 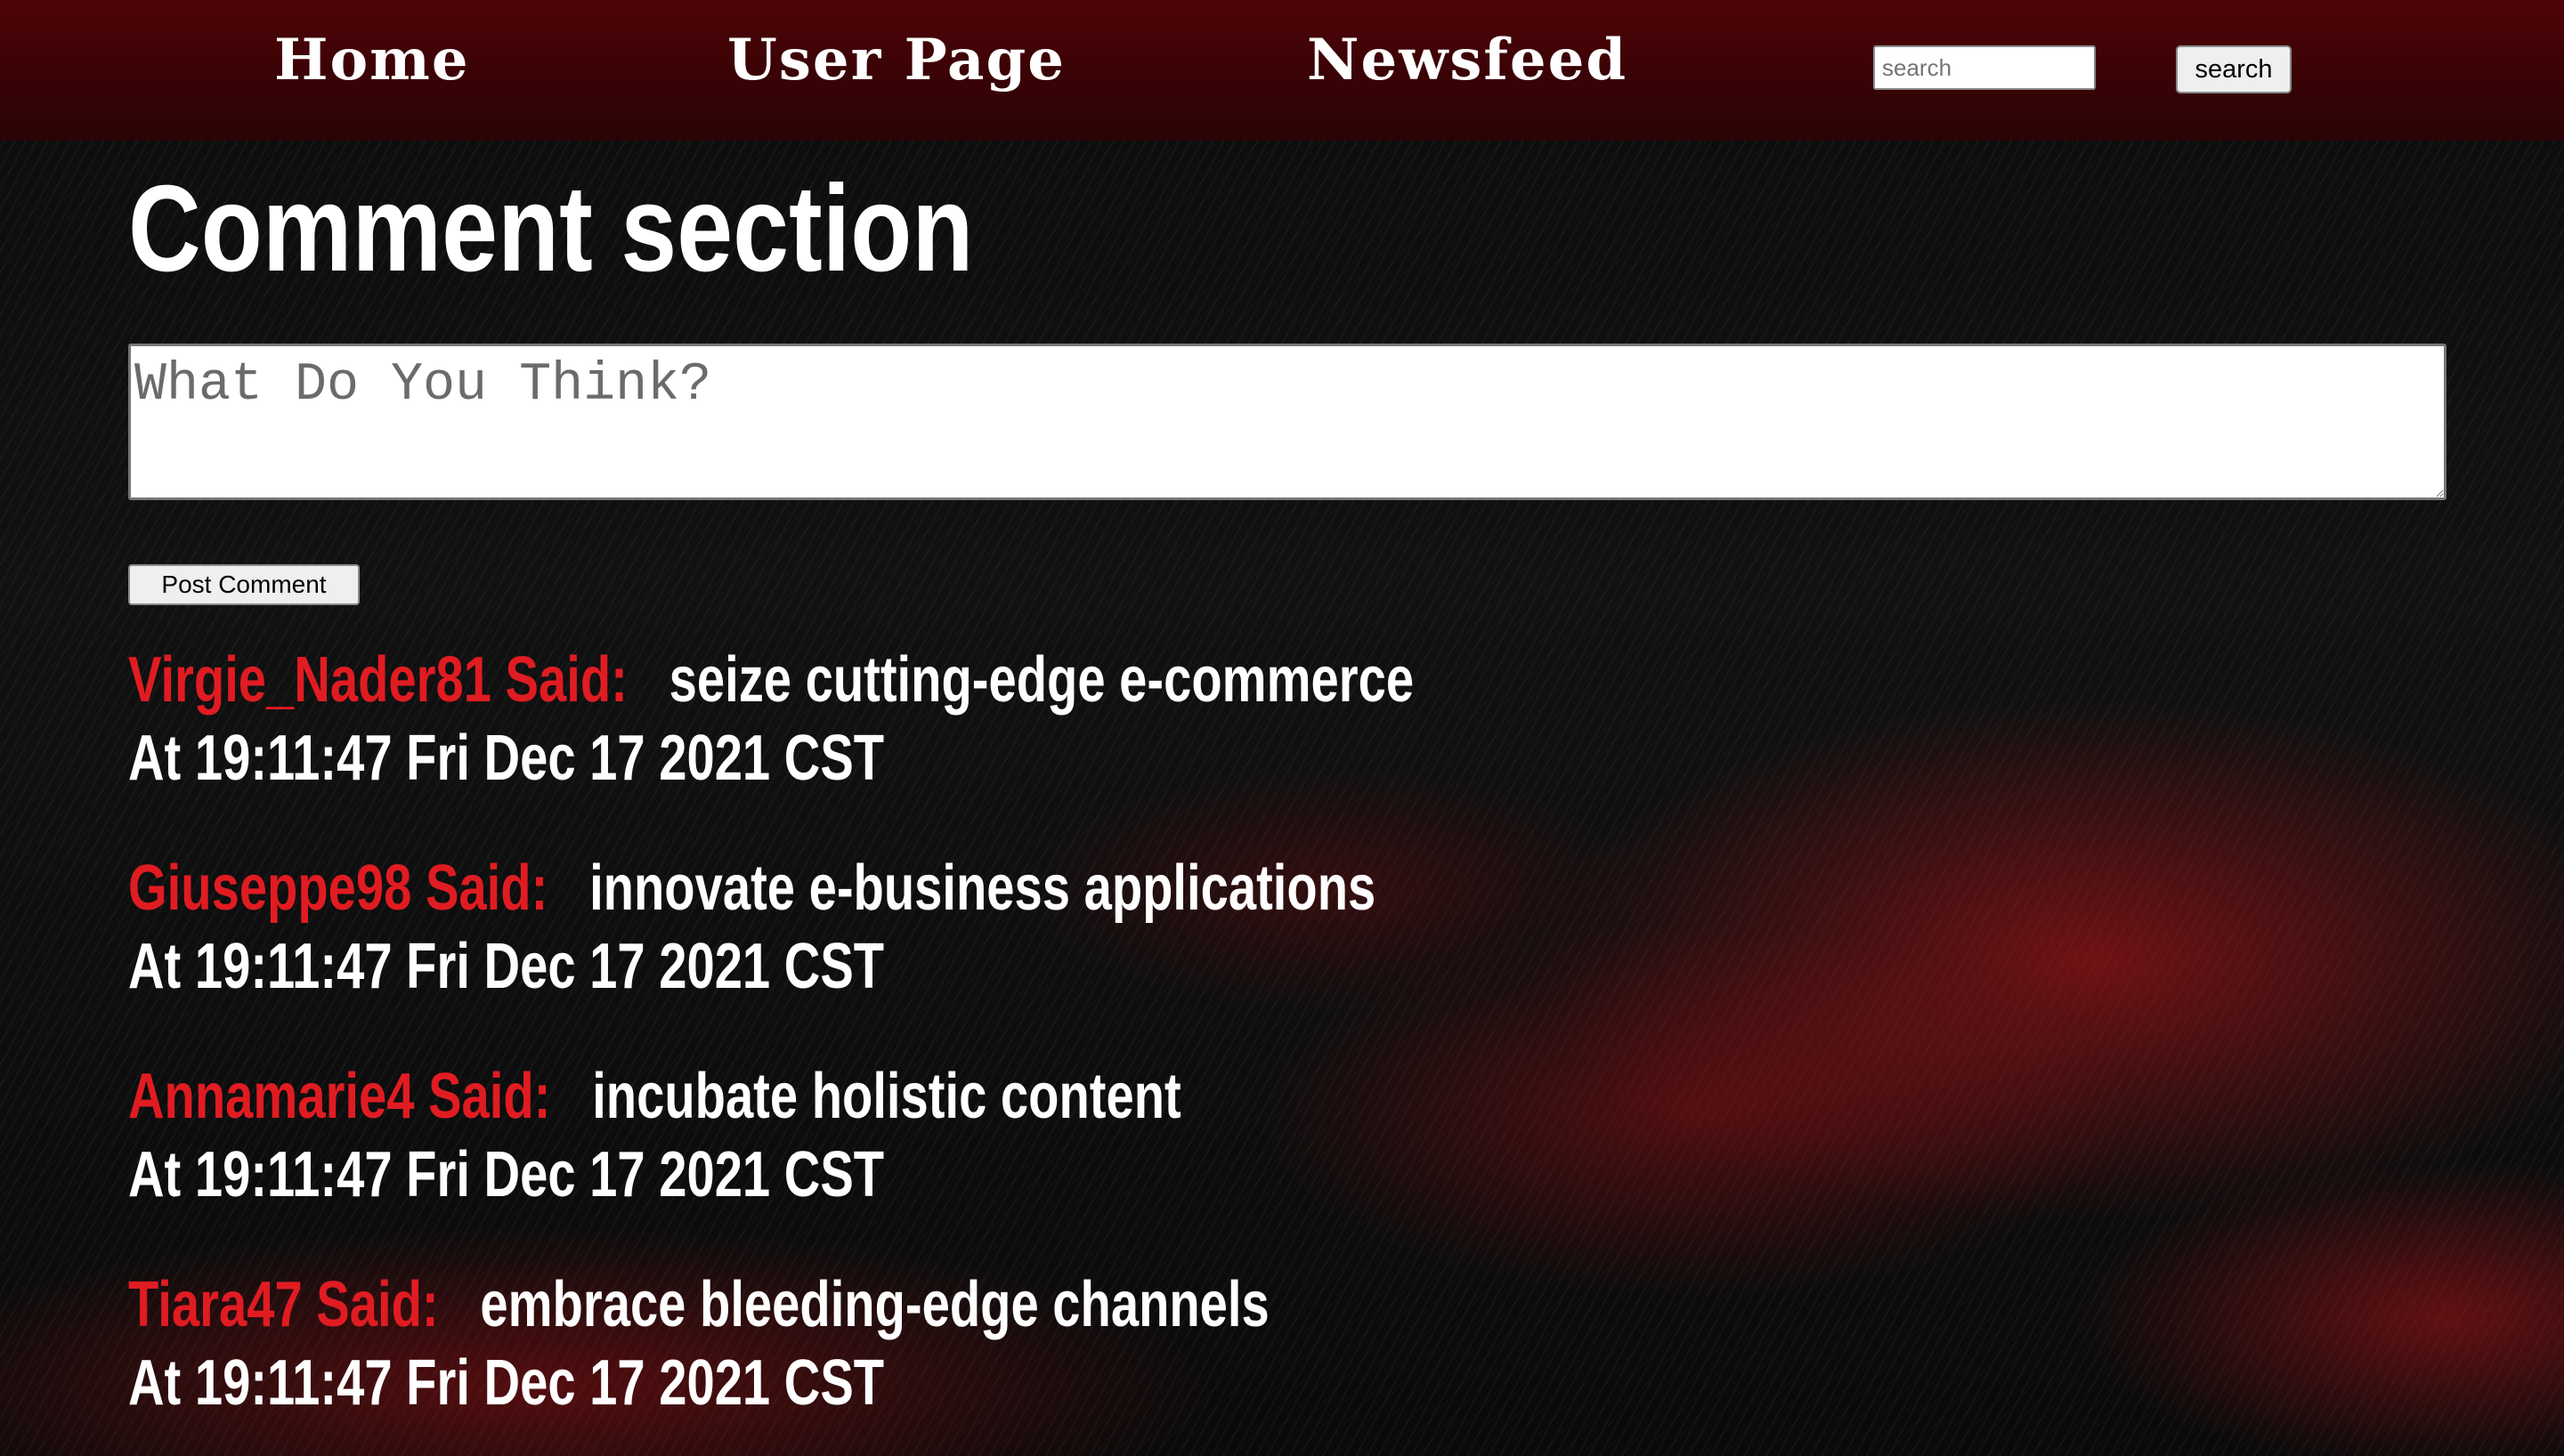 I want to click on post-comment-button: Post Comment, so click(x=244, y=584).